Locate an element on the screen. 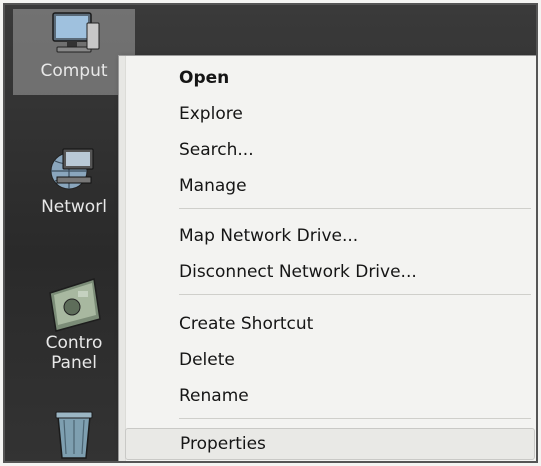  desktop-icon-computer: Comput is located at coordinates (74, 52).